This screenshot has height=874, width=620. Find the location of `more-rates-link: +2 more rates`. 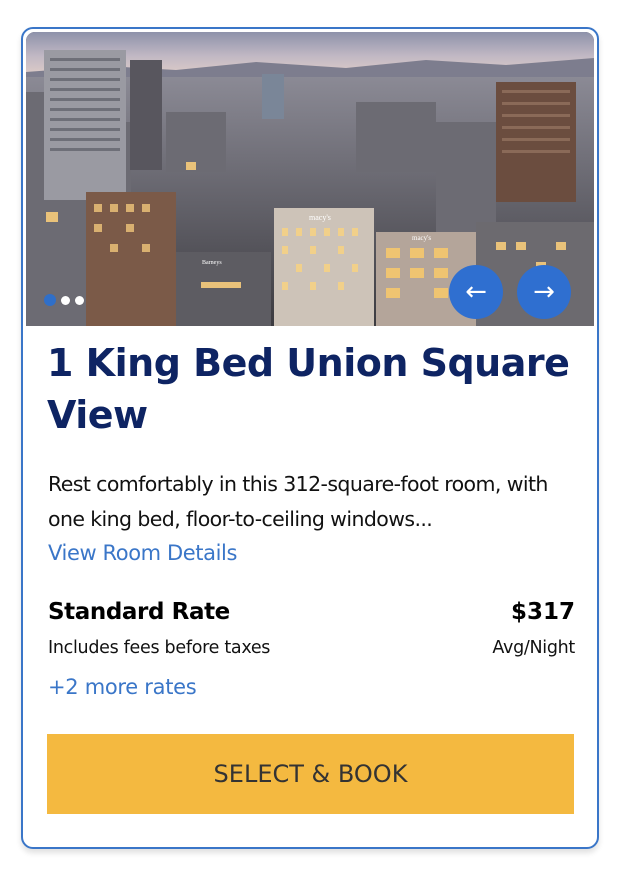

more-rates-link: +2 more rates is located at coordinates (122, 687).